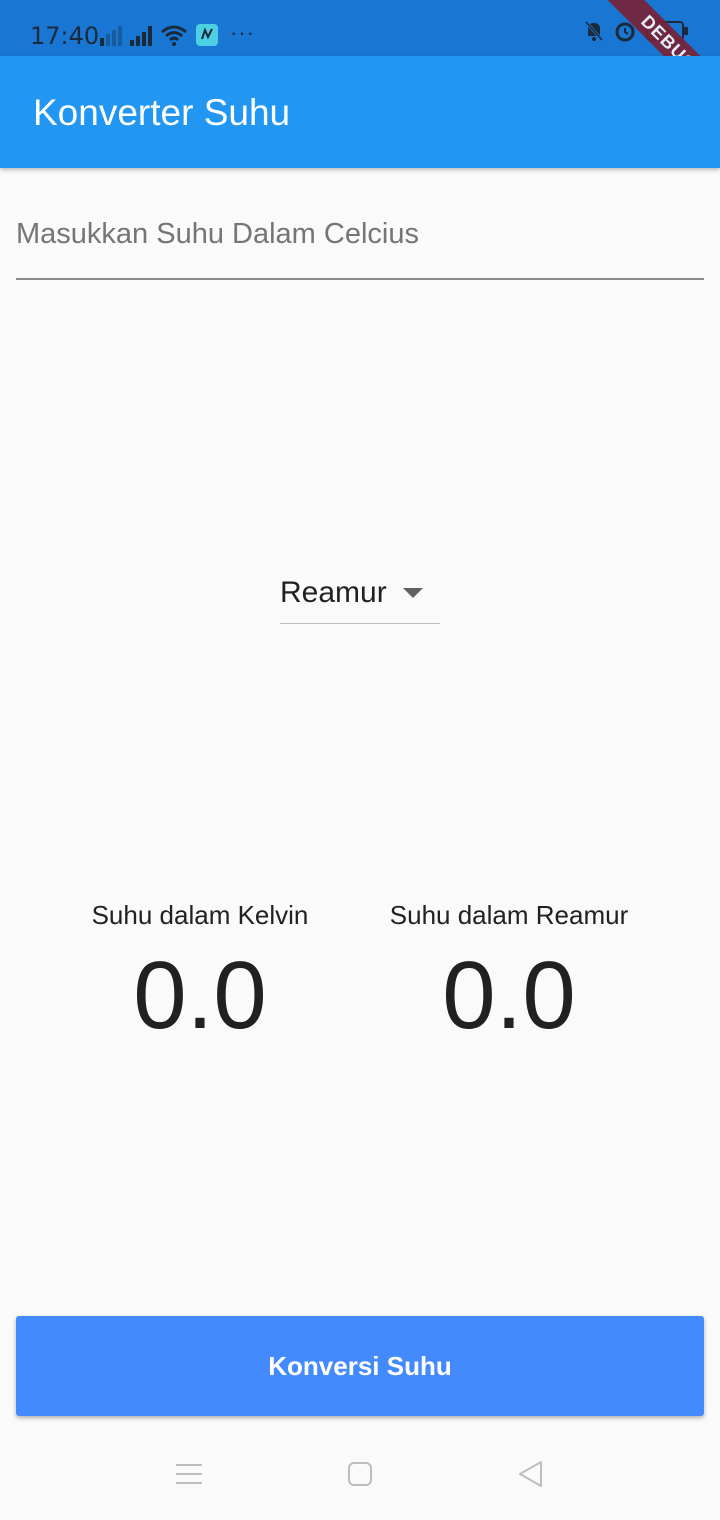 This screenshot has height=1520, width=720. What do you see at coordinates (668, 31) in the screenshot?
I see `battery-icon` at bounding box center [668, 31].